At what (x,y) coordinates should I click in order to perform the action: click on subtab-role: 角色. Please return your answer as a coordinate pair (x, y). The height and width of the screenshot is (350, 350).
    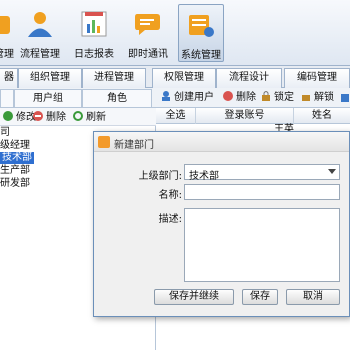
    Looking at the image, I should click on (117, 98).